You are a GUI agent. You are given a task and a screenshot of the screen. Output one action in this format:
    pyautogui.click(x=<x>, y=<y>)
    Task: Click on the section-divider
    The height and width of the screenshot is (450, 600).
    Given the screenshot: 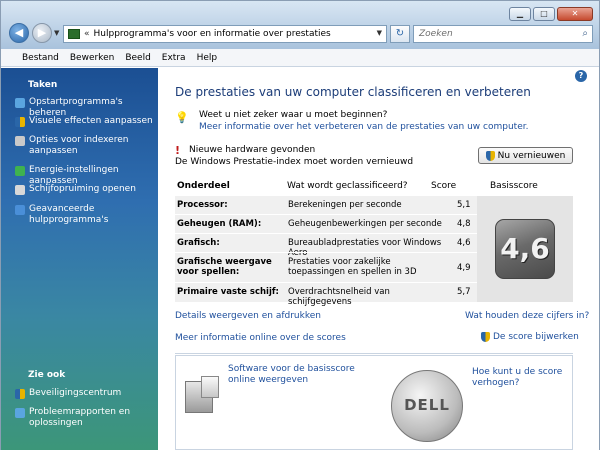 What is the action you would take?
    pyautogui.click(x=374, y=353)
    